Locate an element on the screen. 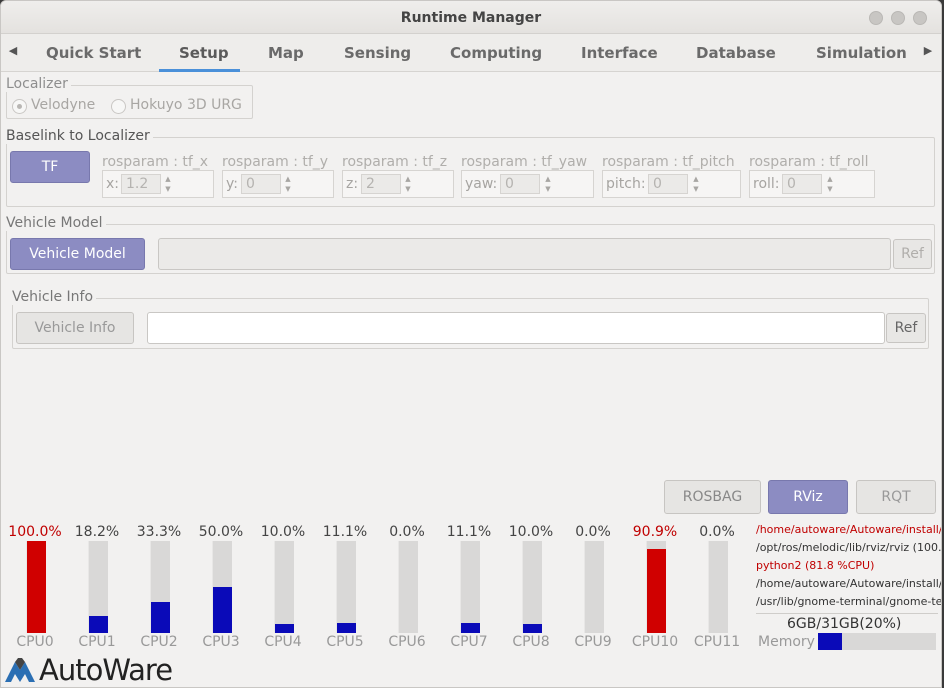  tab-computing: Computing is located at coordinates (496, 53).